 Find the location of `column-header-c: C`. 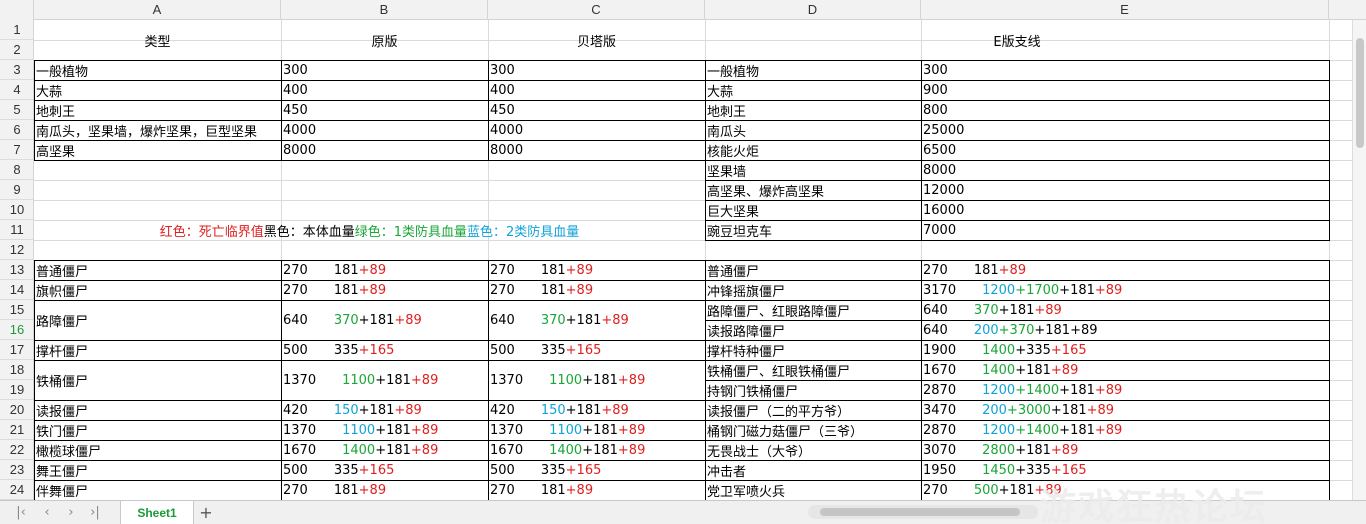

column-header-c: C is located at coordinates (596, 10).